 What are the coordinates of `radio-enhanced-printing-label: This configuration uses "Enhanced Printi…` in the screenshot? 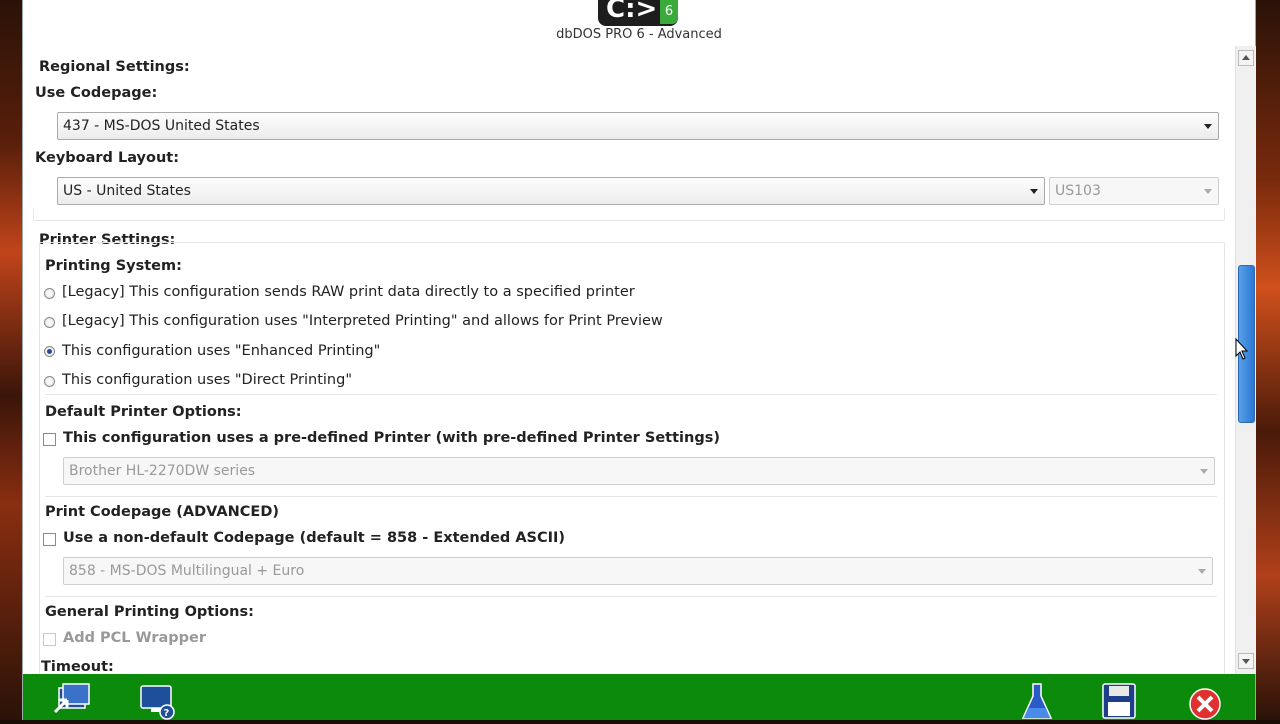 It's located at (221, 351).